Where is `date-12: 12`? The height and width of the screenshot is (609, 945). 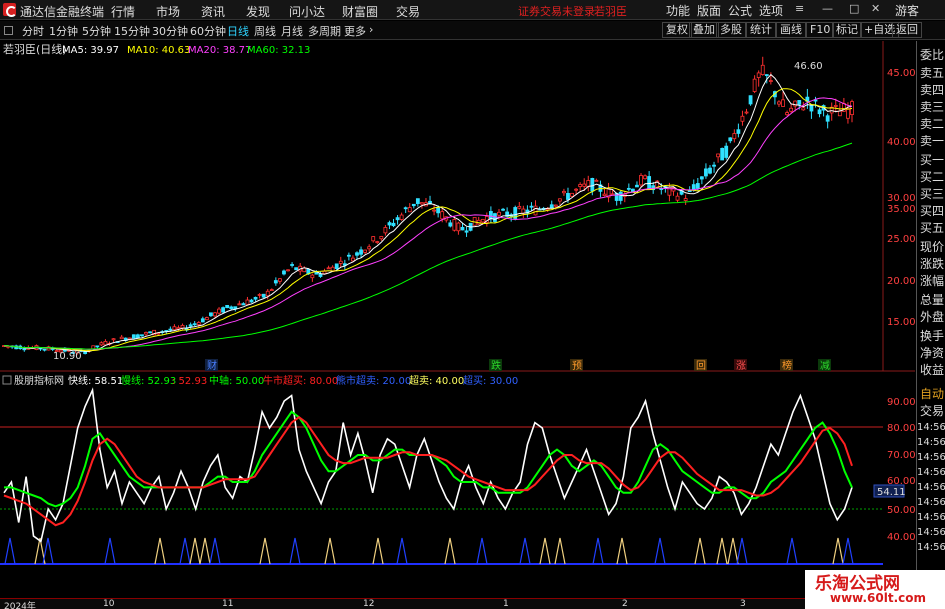
date-12: 12 is located at coordinates (369, 604).